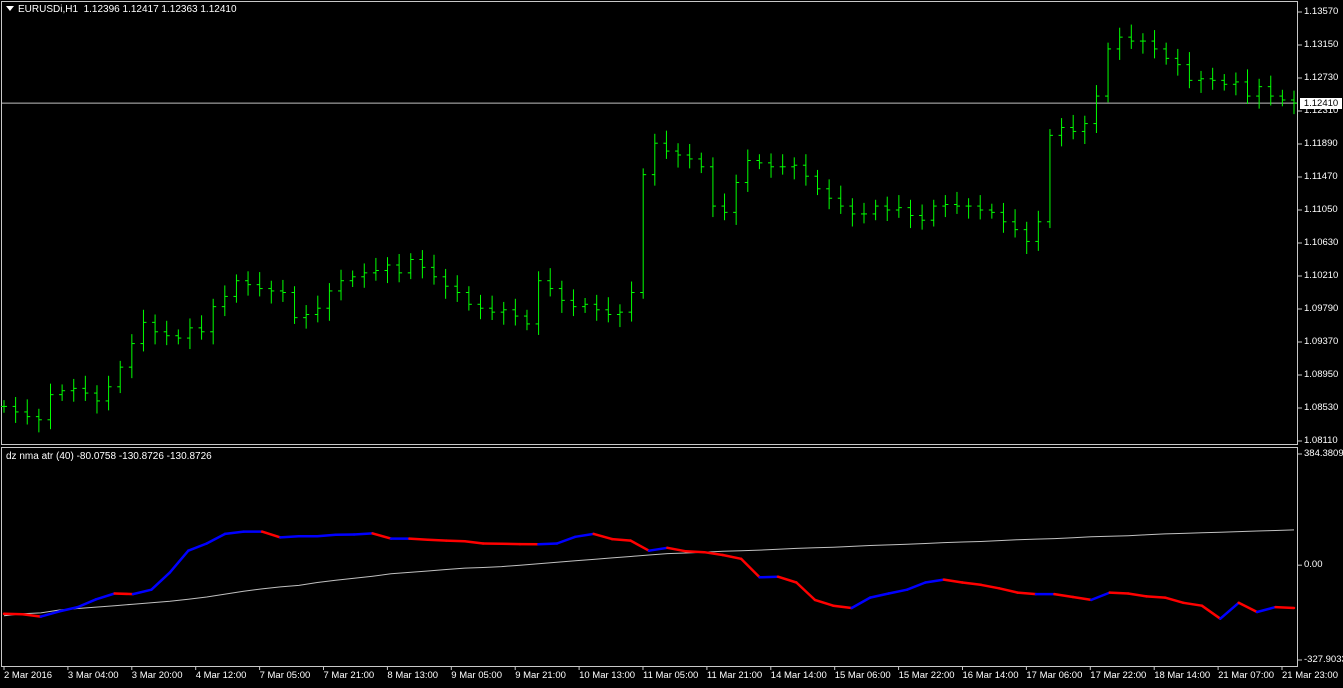 The height and width of the screenshot is (688, 1343). I want to click on price-tick-label: 1.09790, so click(1321, 308).